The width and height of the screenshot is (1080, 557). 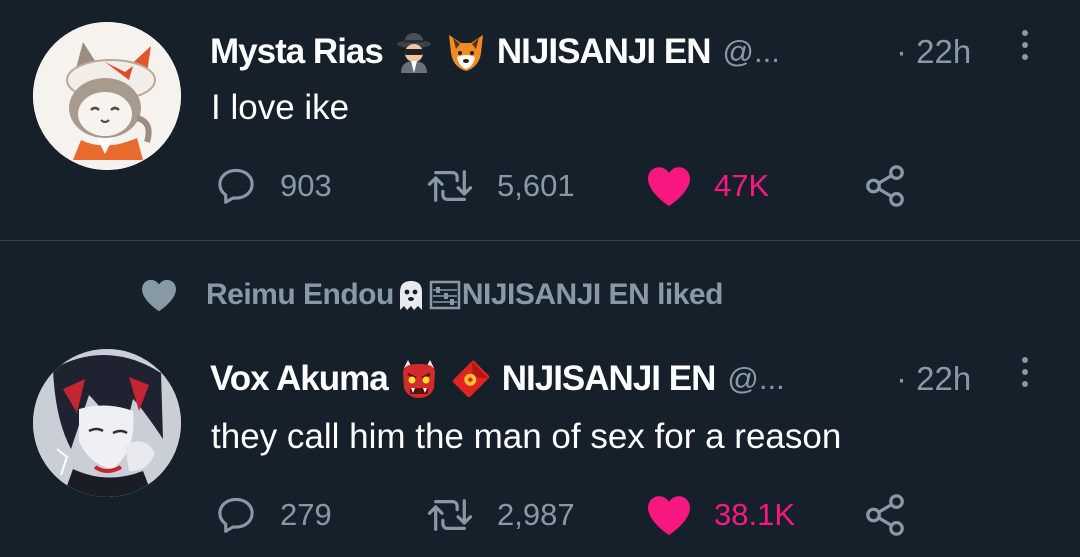 What do you see at coordinates (273, 515) in the screenshot?
I see `reply-button: 279` at bounding box center [273, 515].